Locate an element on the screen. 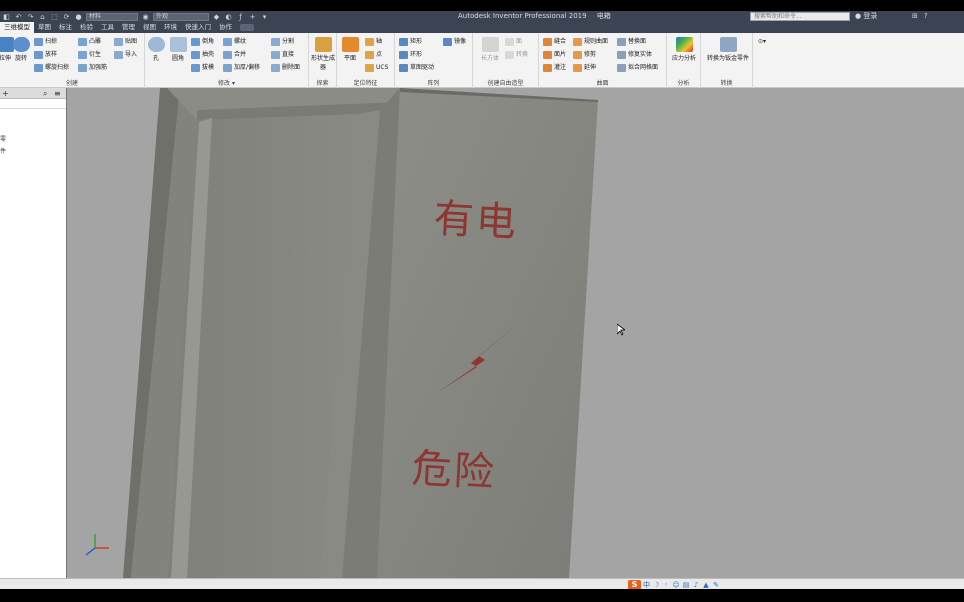 The width and height of the screenshot is (964, 602). help-icon: ? is located at coordinates (926, 16).